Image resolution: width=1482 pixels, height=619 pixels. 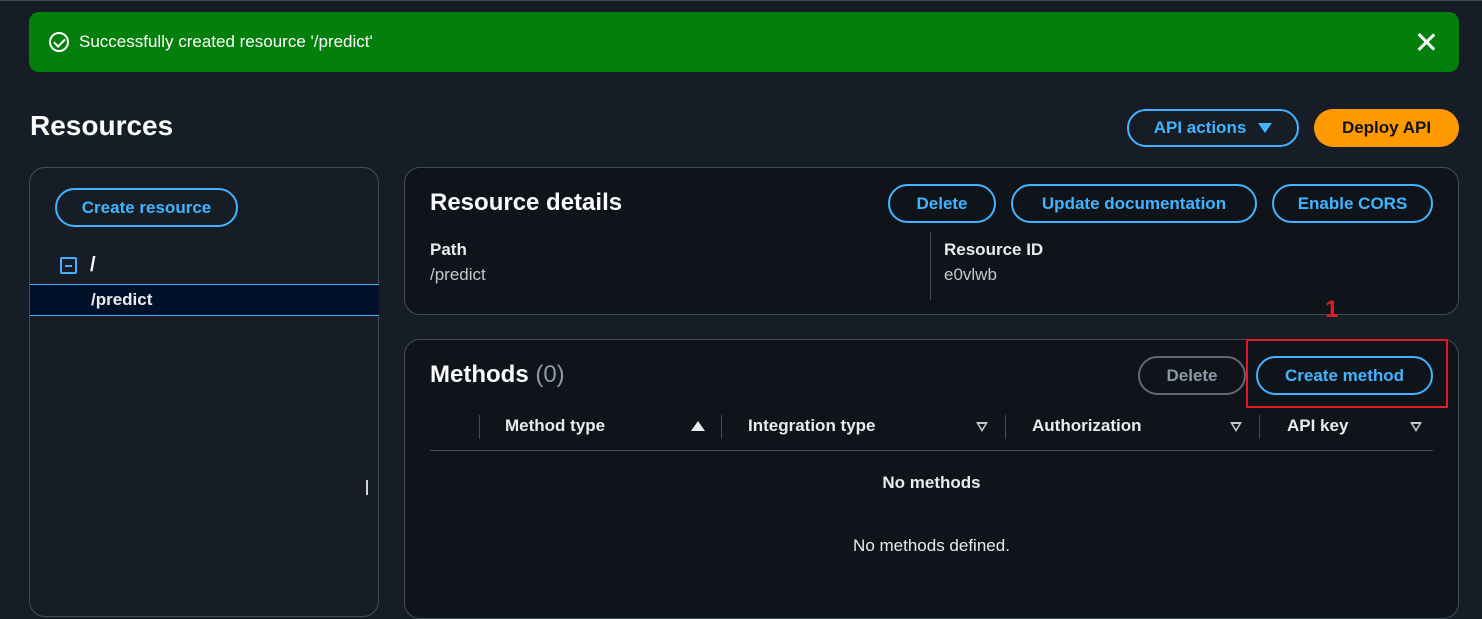 What do you see at coordinates (931, 482) in the screenshot?
I see `empty-state-title: No methods` at bounding box center [931, 482].